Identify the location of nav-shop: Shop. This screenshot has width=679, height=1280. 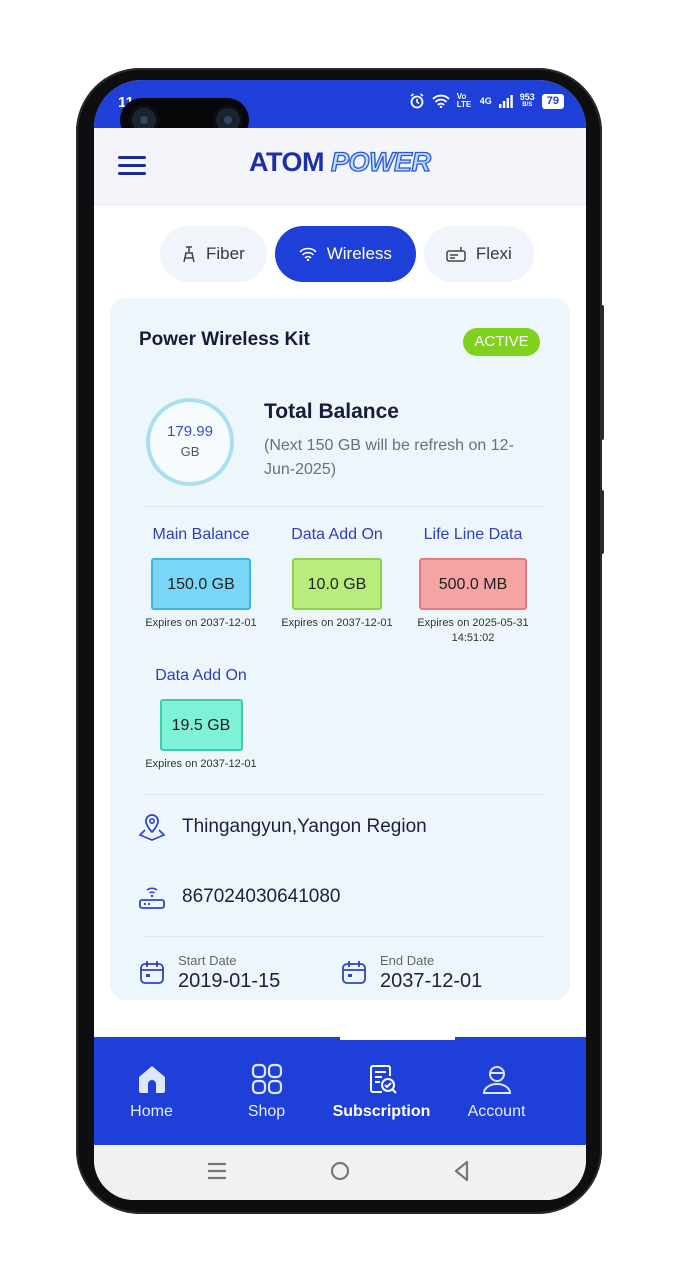
(266, 1091).